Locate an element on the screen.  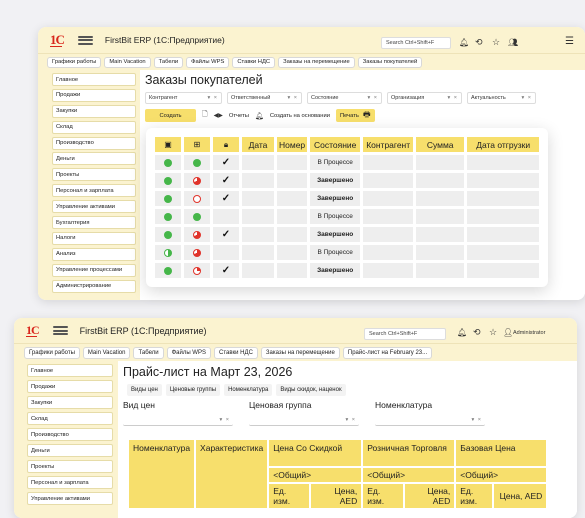
general-label: <Общий> is located at coordinates (315, 475).